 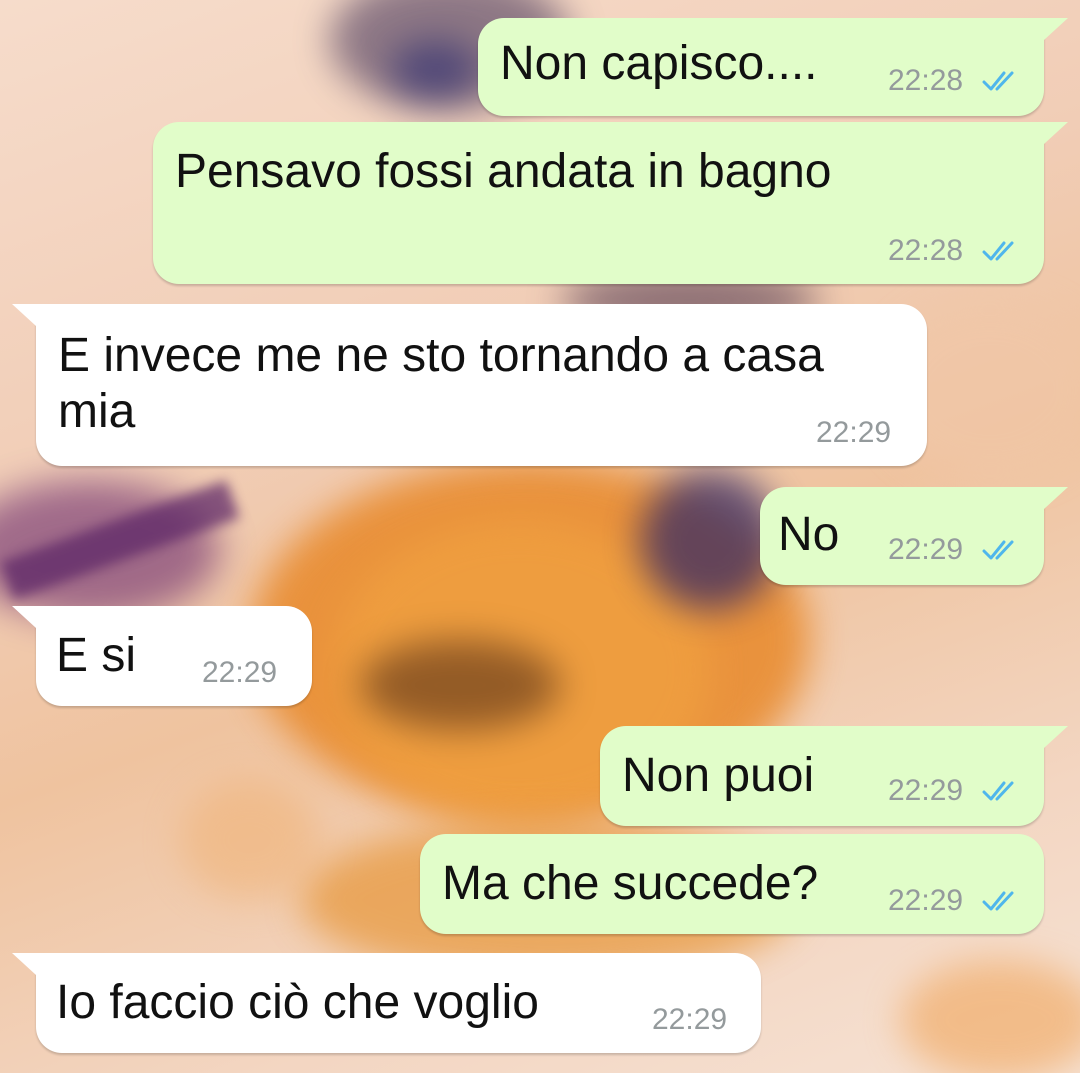 I want to click on outgoing-message-bubble: Ma che succede? 22:29, so click(x=732, y=884).